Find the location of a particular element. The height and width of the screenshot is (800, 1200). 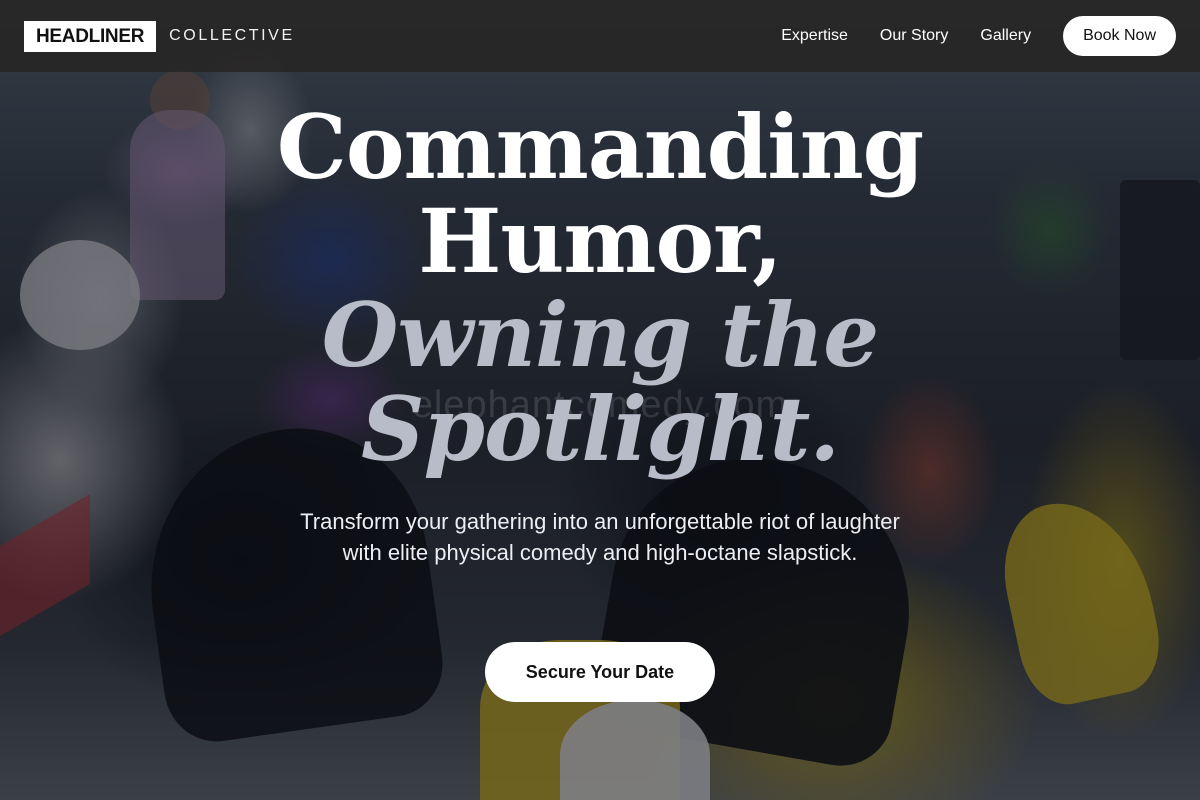

headline-line-3: Owning the is located at coordinates (600, 335).